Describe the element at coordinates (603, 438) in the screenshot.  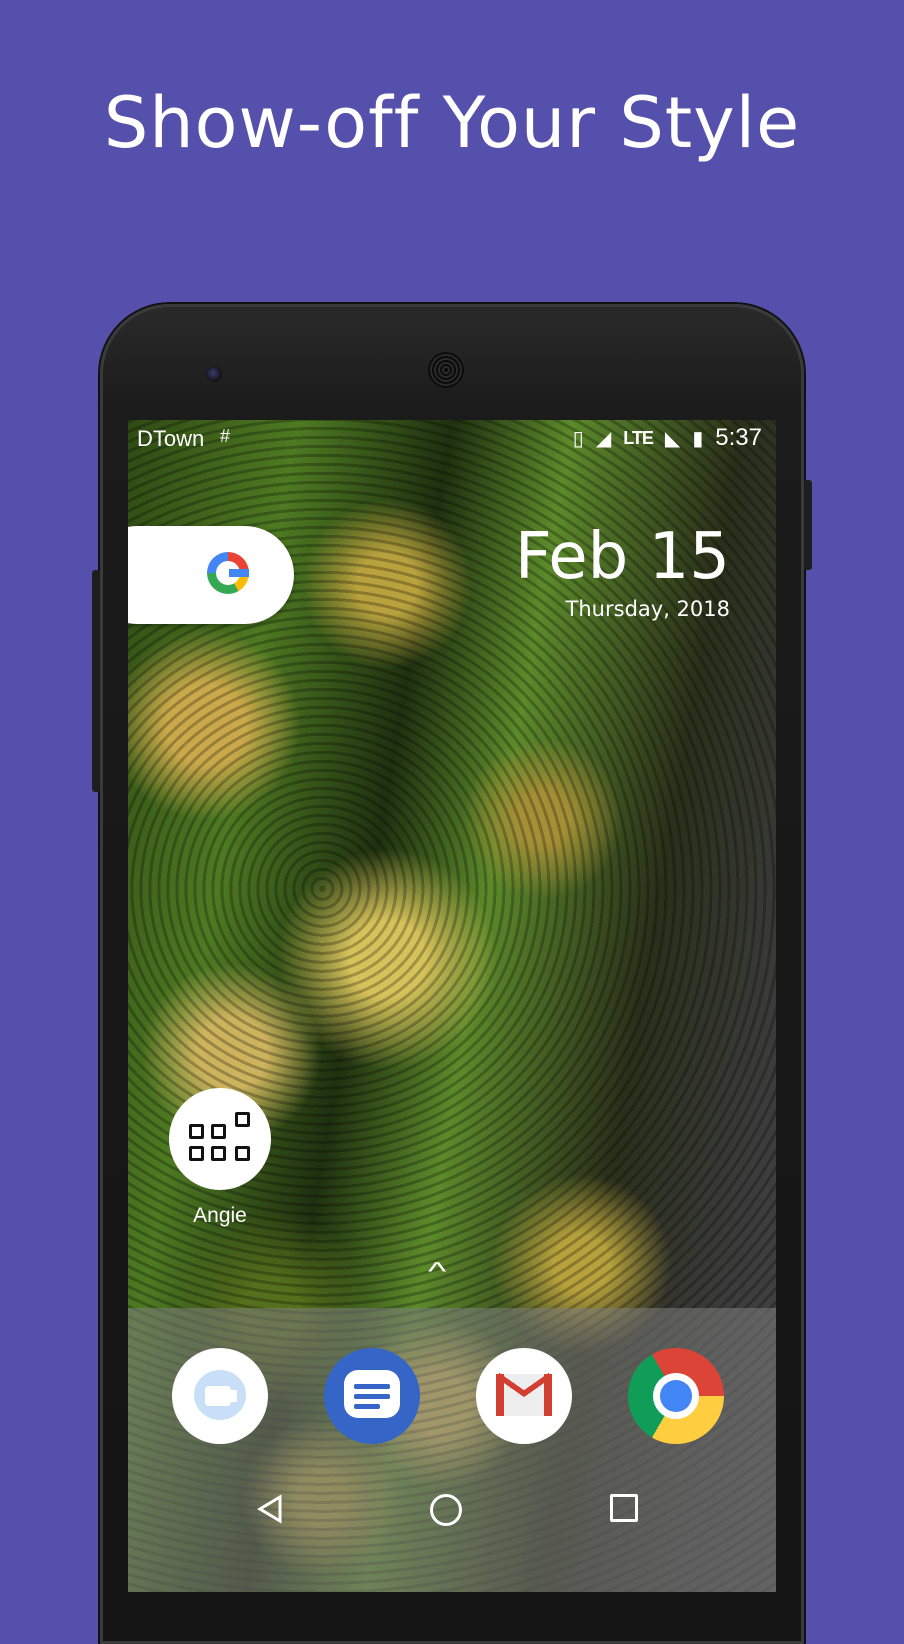
I see `signal-icon: ◢` at that location.